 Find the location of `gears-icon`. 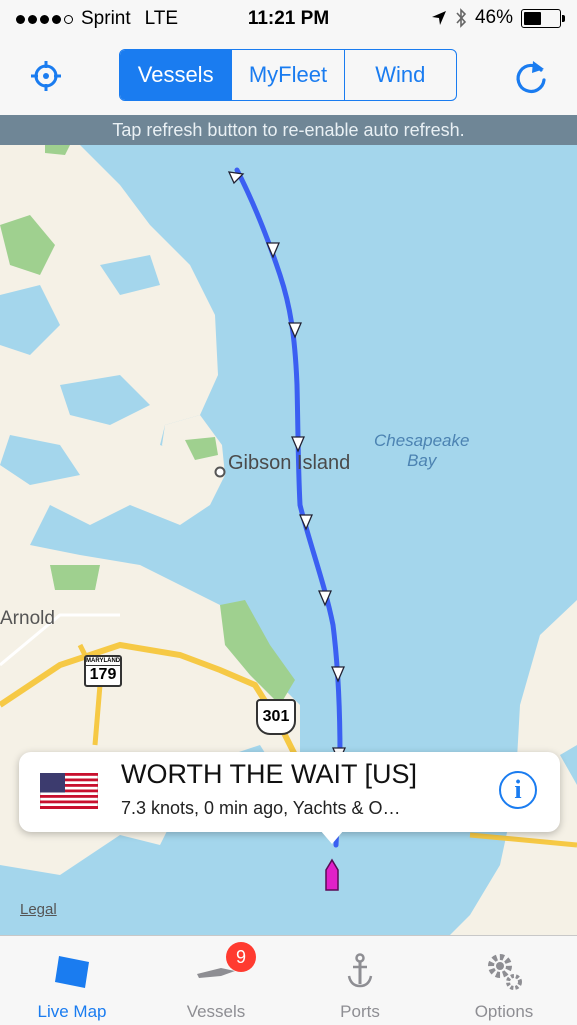

gears-icon is located at coordinates (505, 972).